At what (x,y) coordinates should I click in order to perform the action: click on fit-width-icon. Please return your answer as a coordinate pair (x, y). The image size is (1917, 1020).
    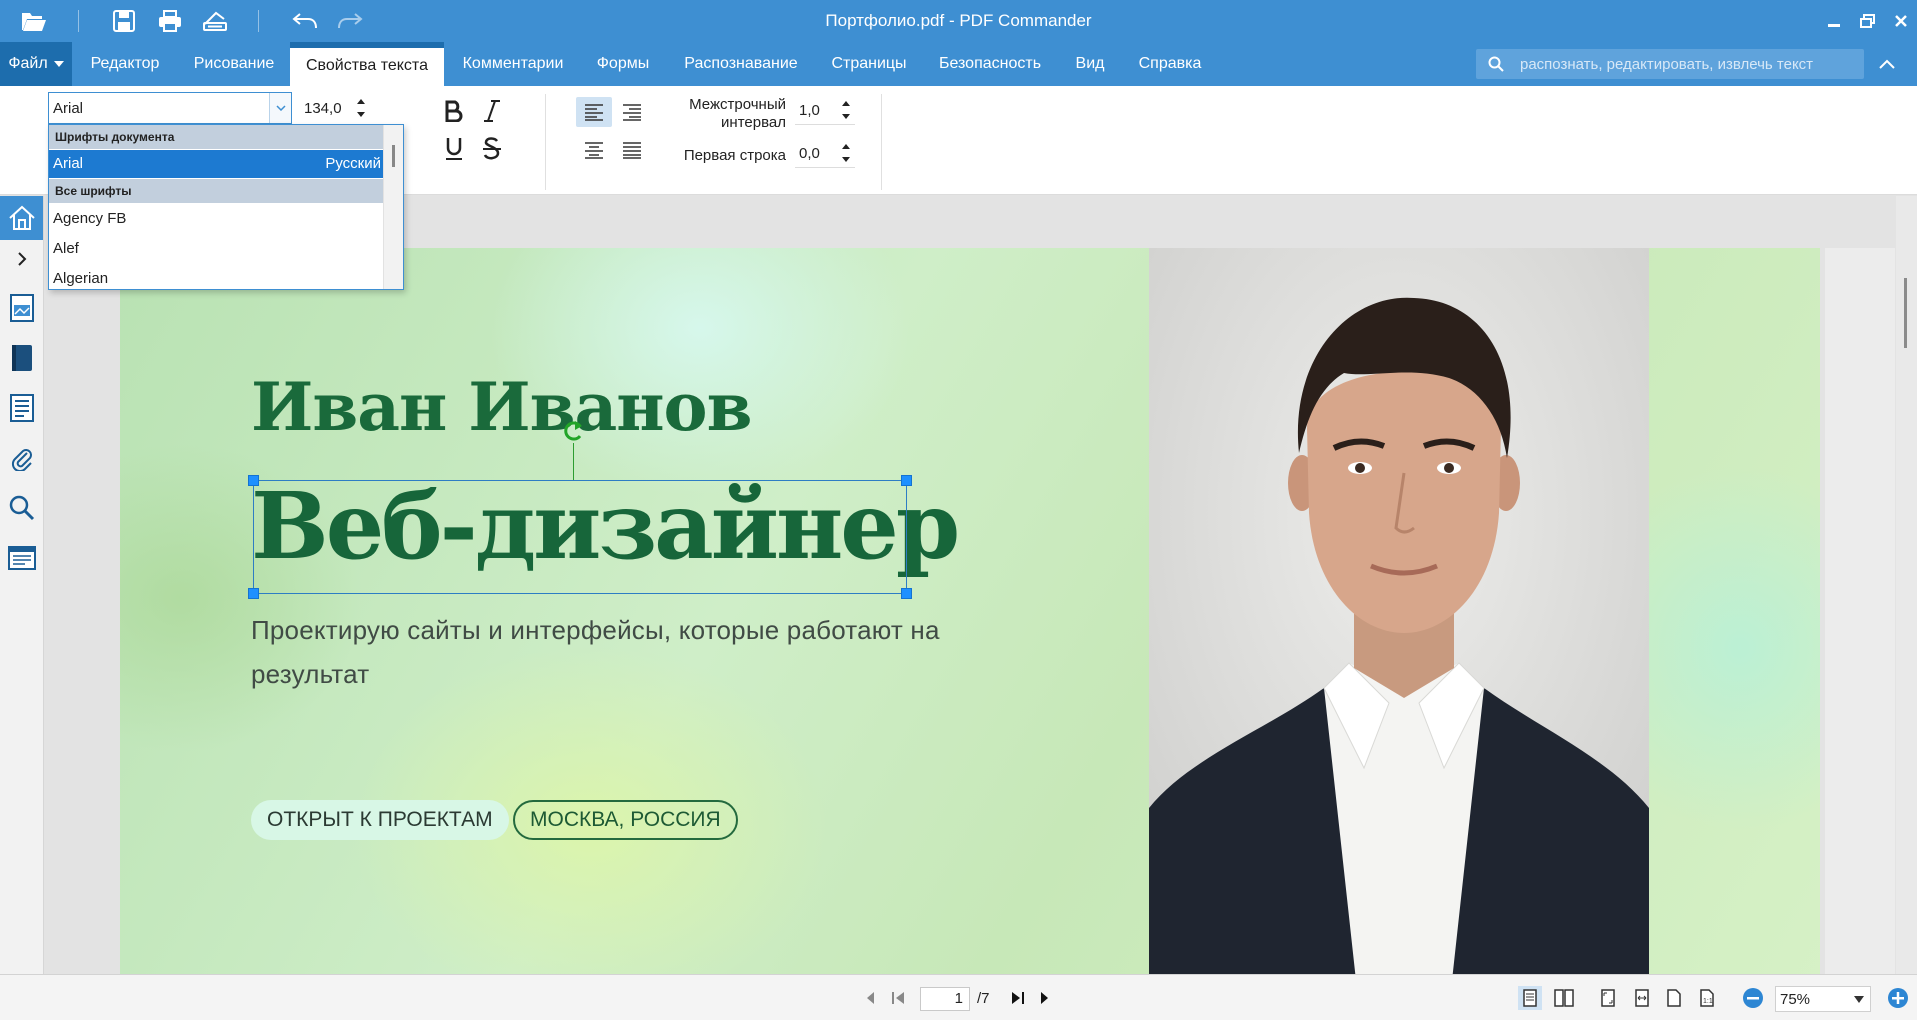
    Looking at the image, I should click on (1642, 998).